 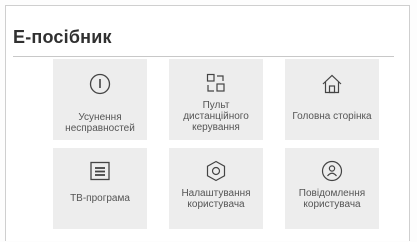 What do you see at coordinates (100, 99) in the screenshot?
I see `tile-troubleshooting: Усунення несправностей` at bounding box center [100, 99].